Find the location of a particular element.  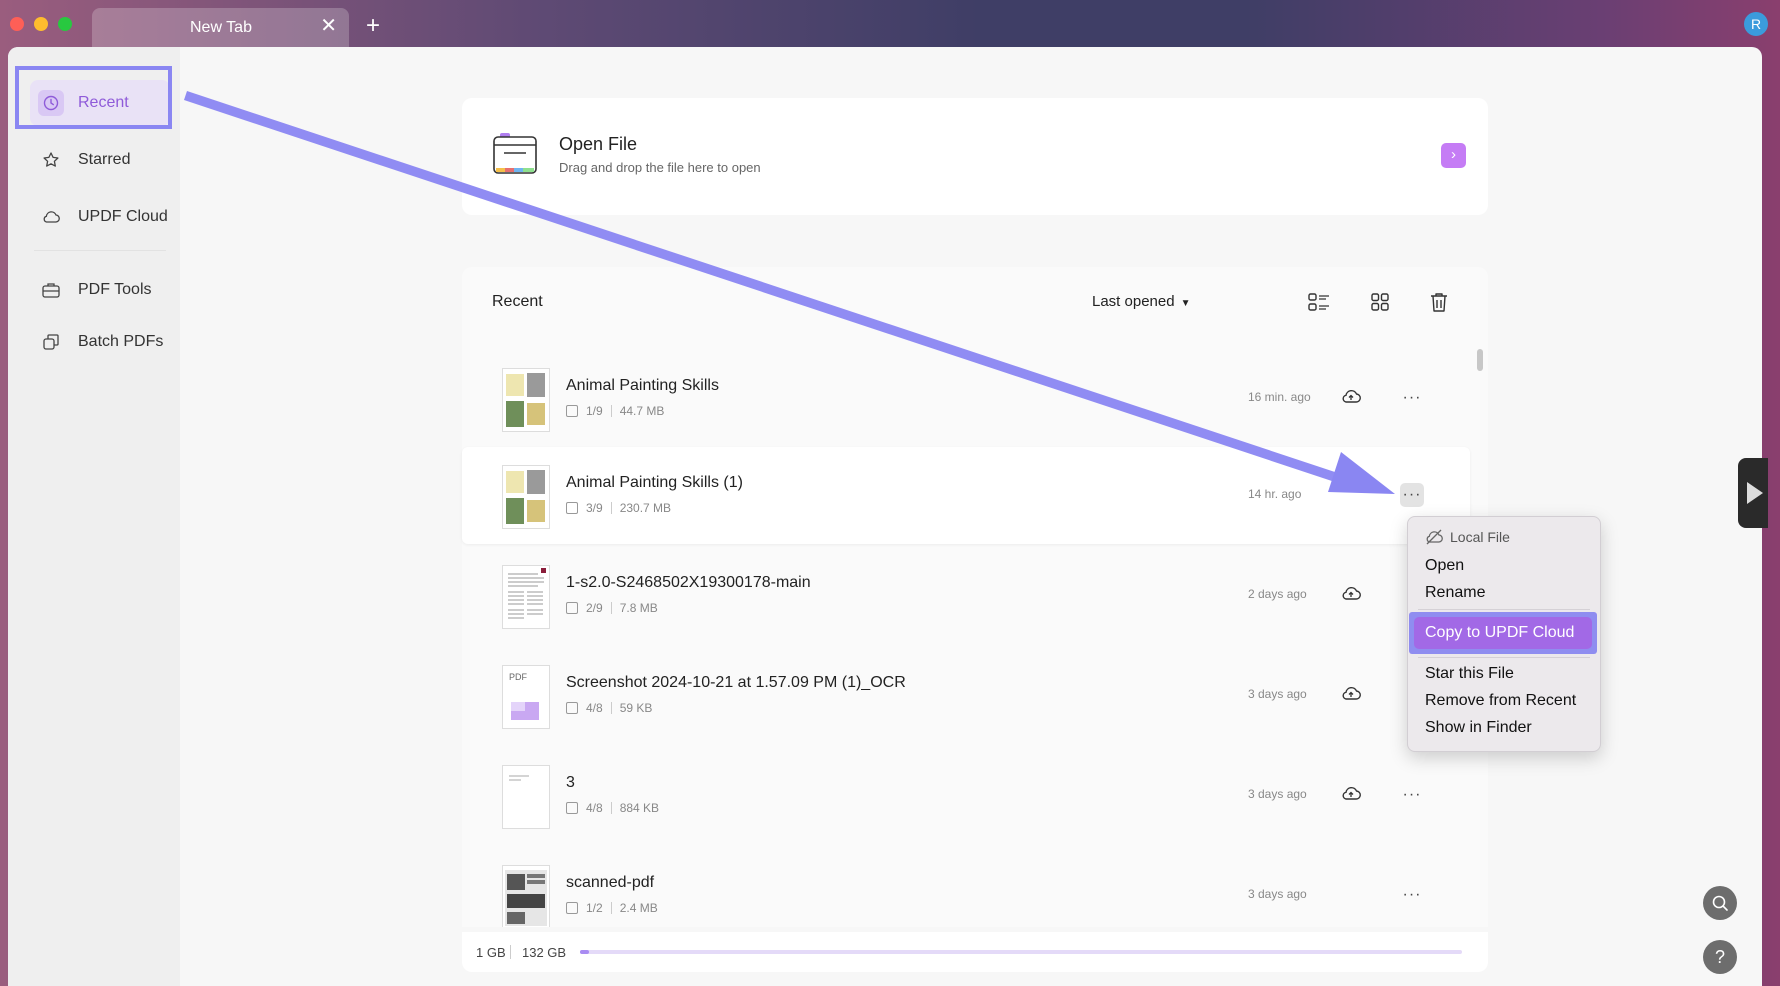

help-icon: ? is located at coordinates (1720, 957).